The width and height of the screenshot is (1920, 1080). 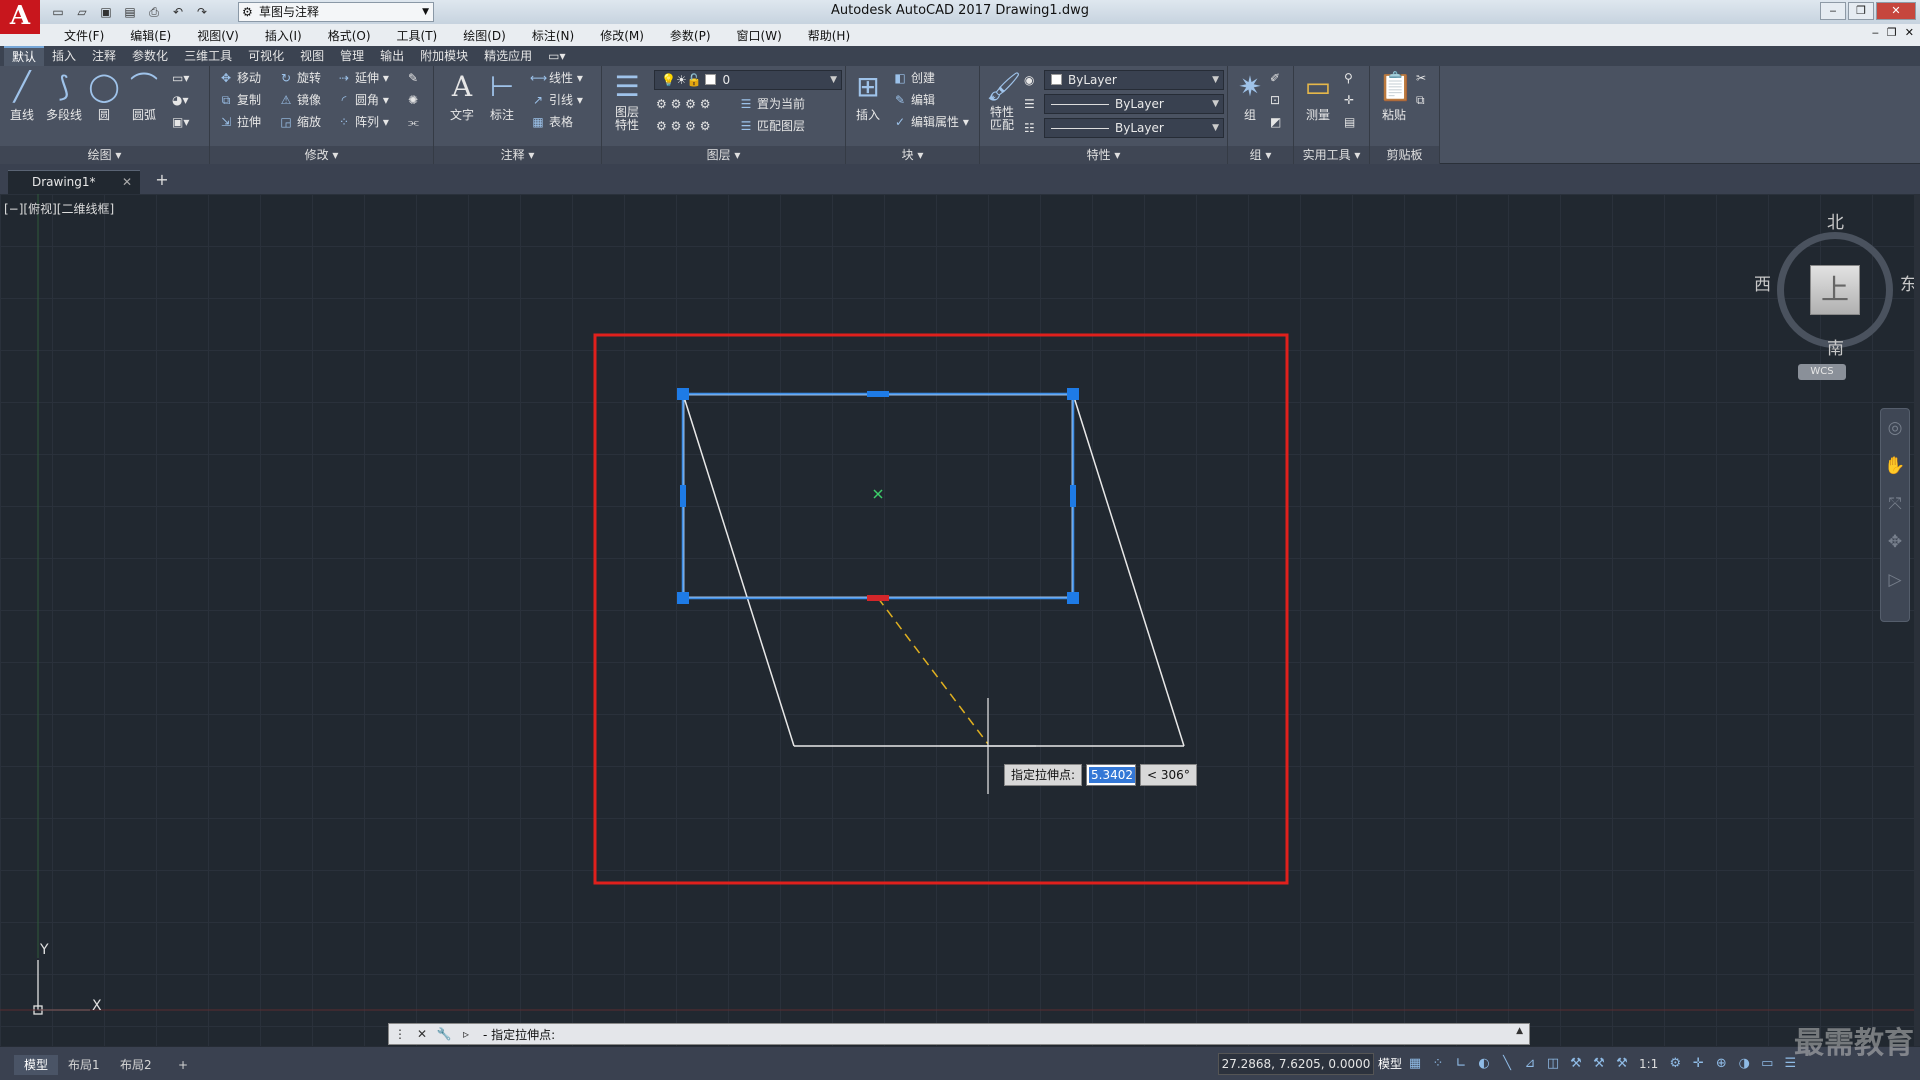 What do you see at coordinates (299, 78) in the screenshot?
I see `rotate-button: ↻ 旋转` at bounding box center [299, 78].